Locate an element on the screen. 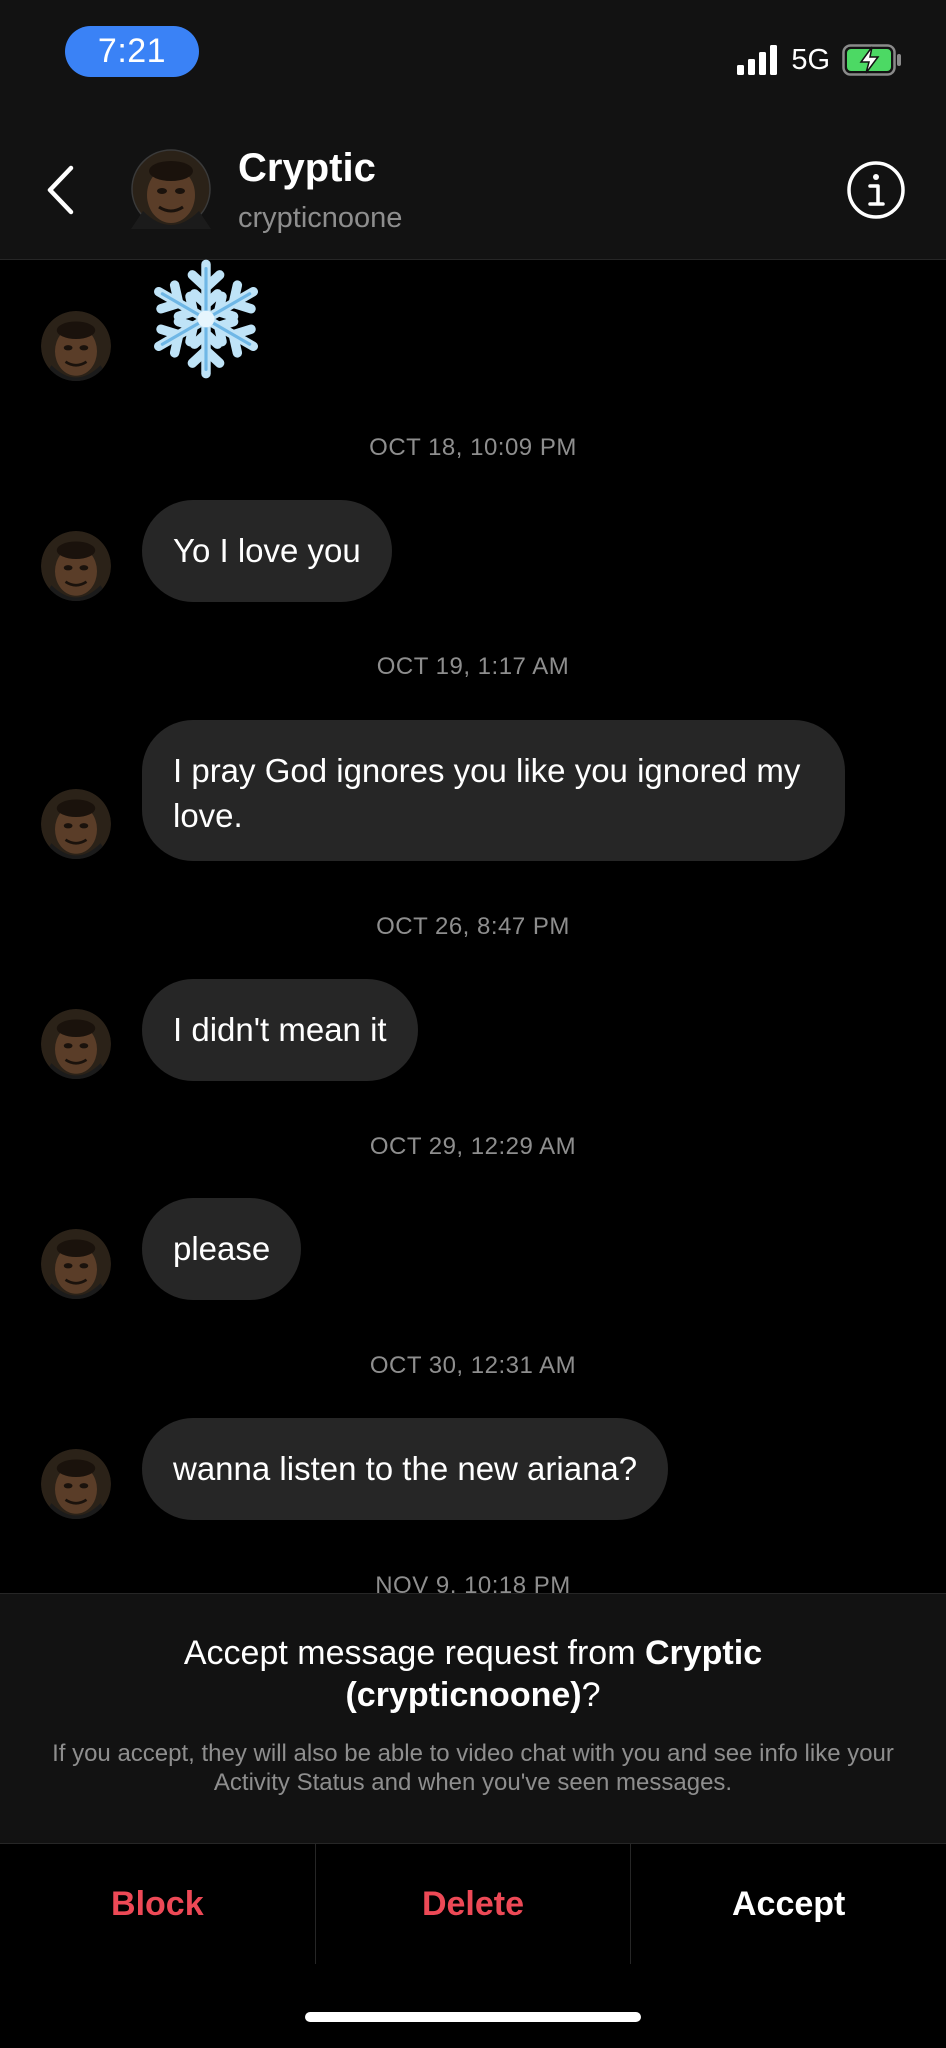  message-request-panel is located at coordinates (473, 1718).